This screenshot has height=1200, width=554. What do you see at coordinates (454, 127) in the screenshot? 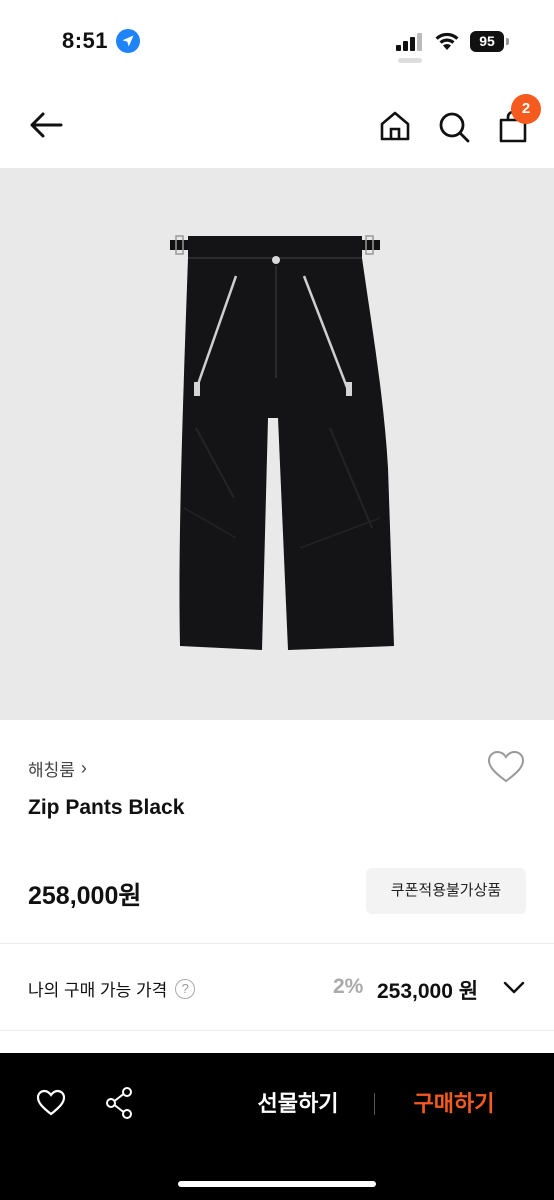
I see `search-icon` at bounding box center [454, 127].